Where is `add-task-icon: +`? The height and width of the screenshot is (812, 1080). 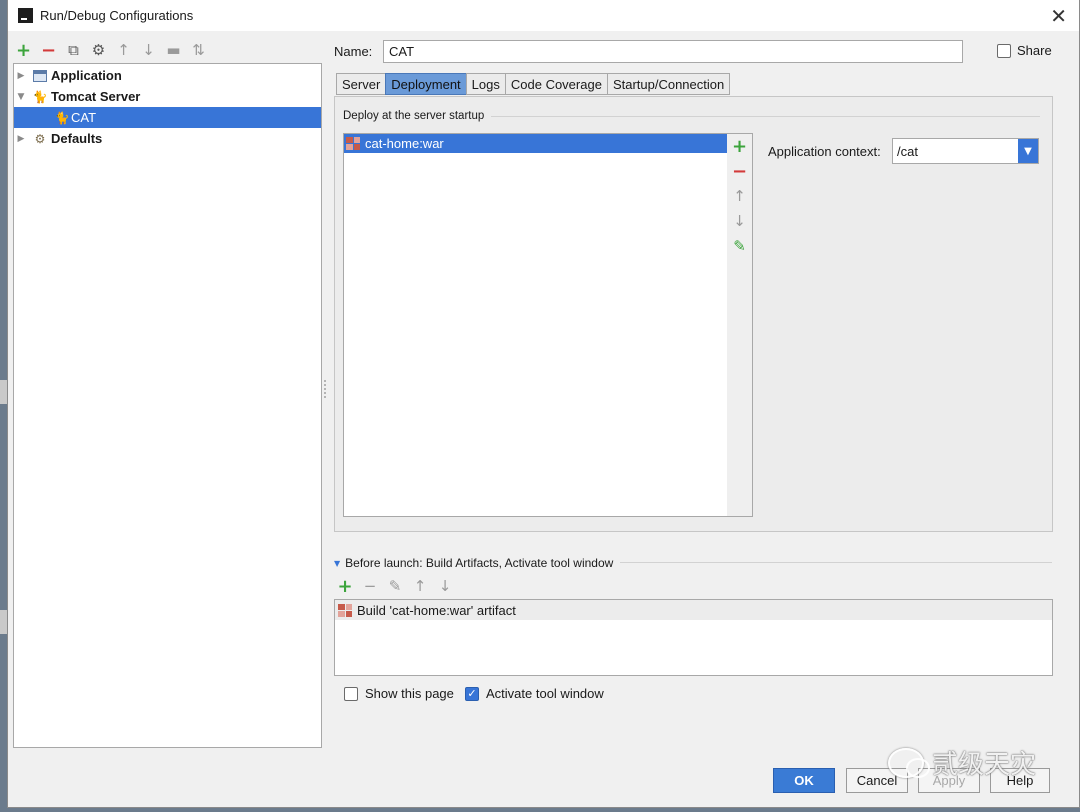 add-task-icon: + is located at coordinates (345, 586).